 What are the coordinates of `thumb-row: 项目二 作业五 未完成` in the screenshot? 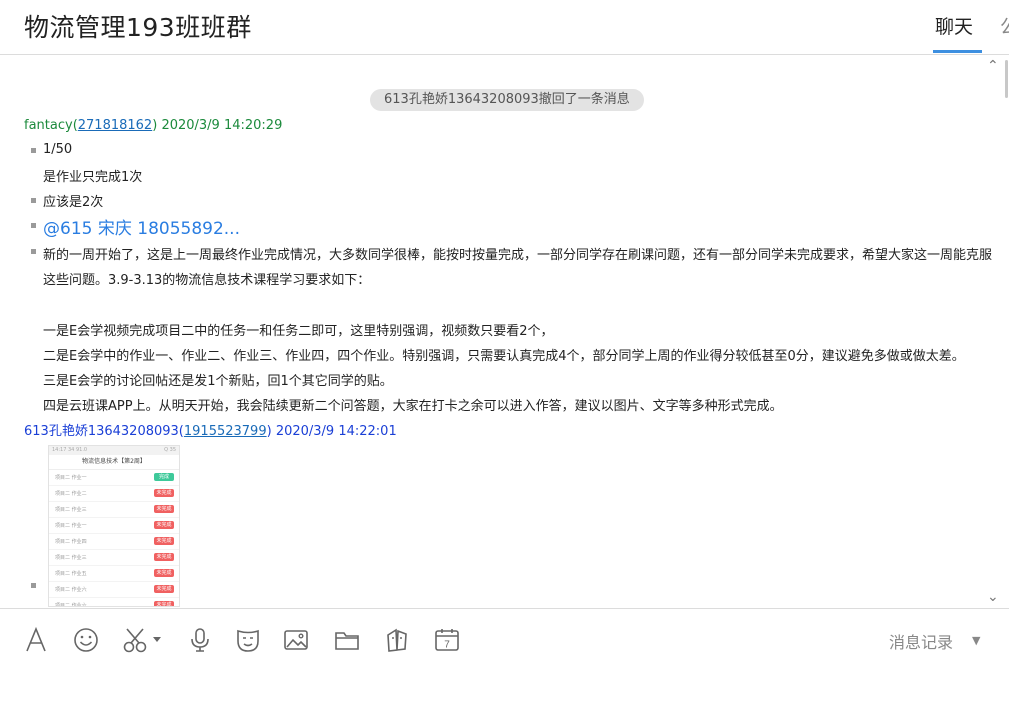 It's located at (114, 574).